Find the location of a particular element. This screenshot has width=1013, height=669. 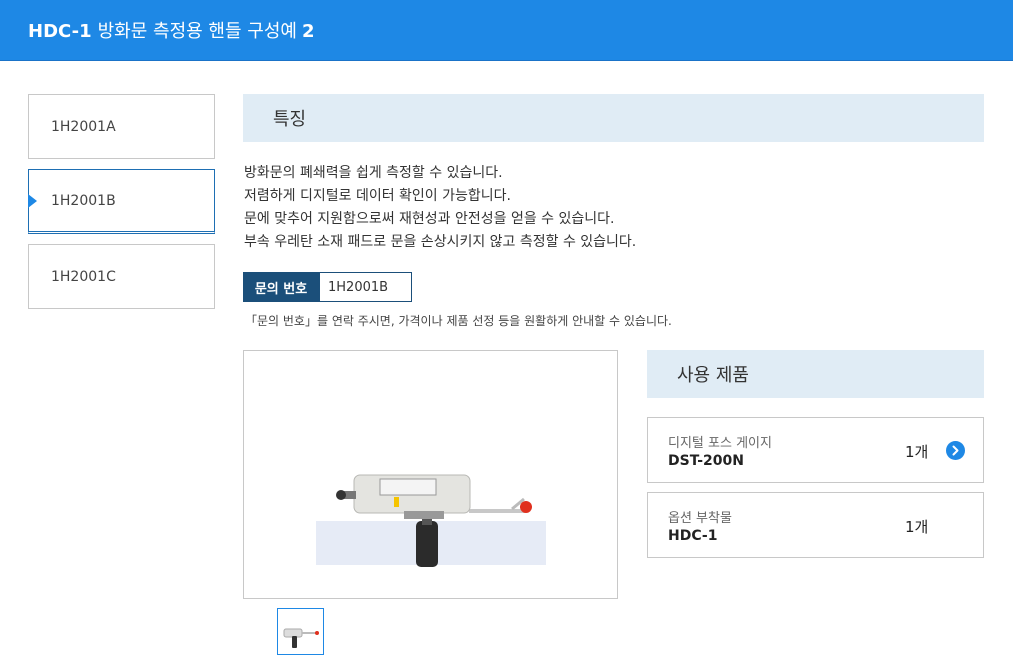

sidebar-item-label: 1H2001C is located at coordinates (83, 276).